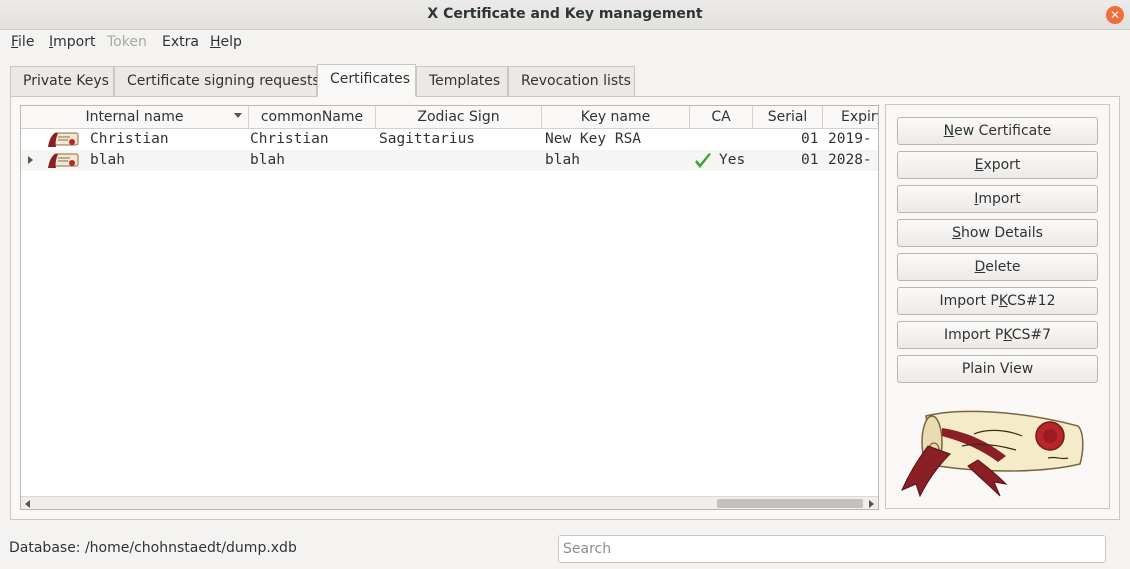  What do you see at coordinates (72, 42) in the screenshot?
I see `menu-import: Import` at bounding box center [72, 42].